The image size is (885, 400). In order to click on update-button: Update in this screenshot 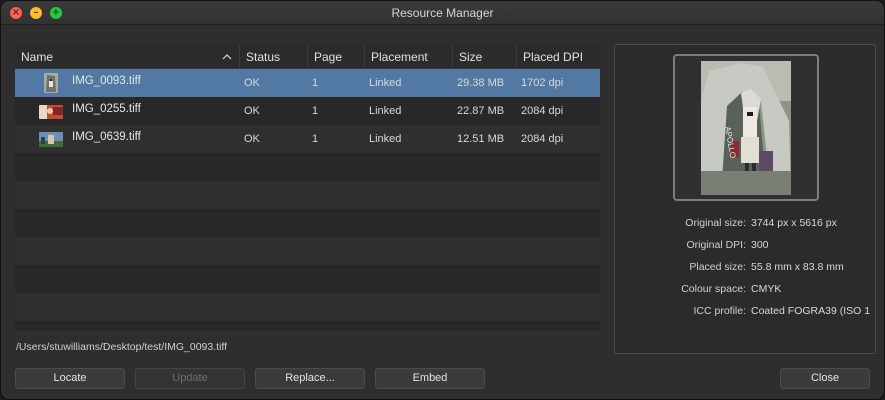, I will do `click(190, 378)`.